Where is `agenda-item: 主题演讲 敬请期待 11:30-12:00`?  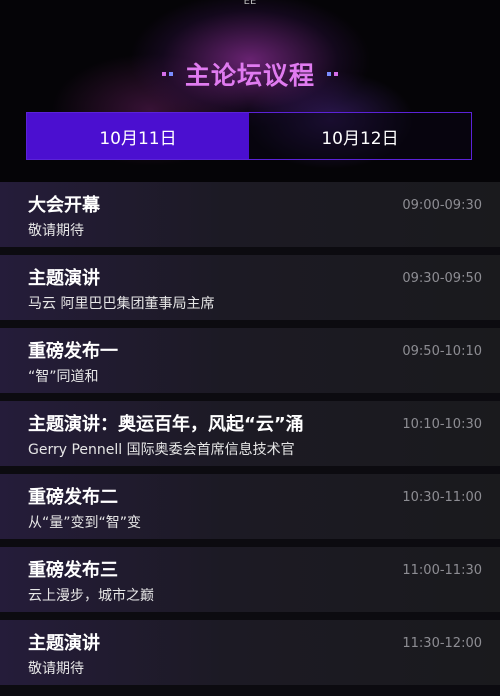
agenda-item: 主题演讲 敬请期待 11:30-12:00 is located at coordinates (250, 652).